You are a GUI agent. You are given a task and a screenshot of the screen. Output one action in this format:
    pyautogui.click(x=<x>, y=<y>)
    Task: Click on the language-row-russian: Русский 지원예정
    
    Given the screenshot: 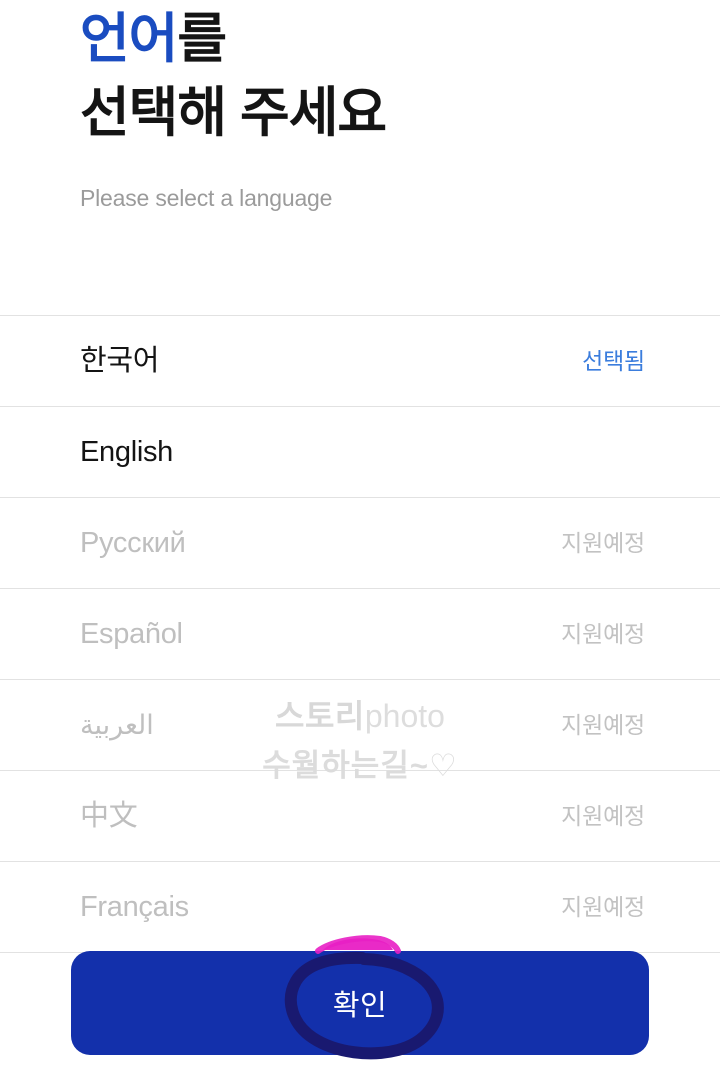 What is the action you would take?
    pyautogui.click(x=360, y=543)
    